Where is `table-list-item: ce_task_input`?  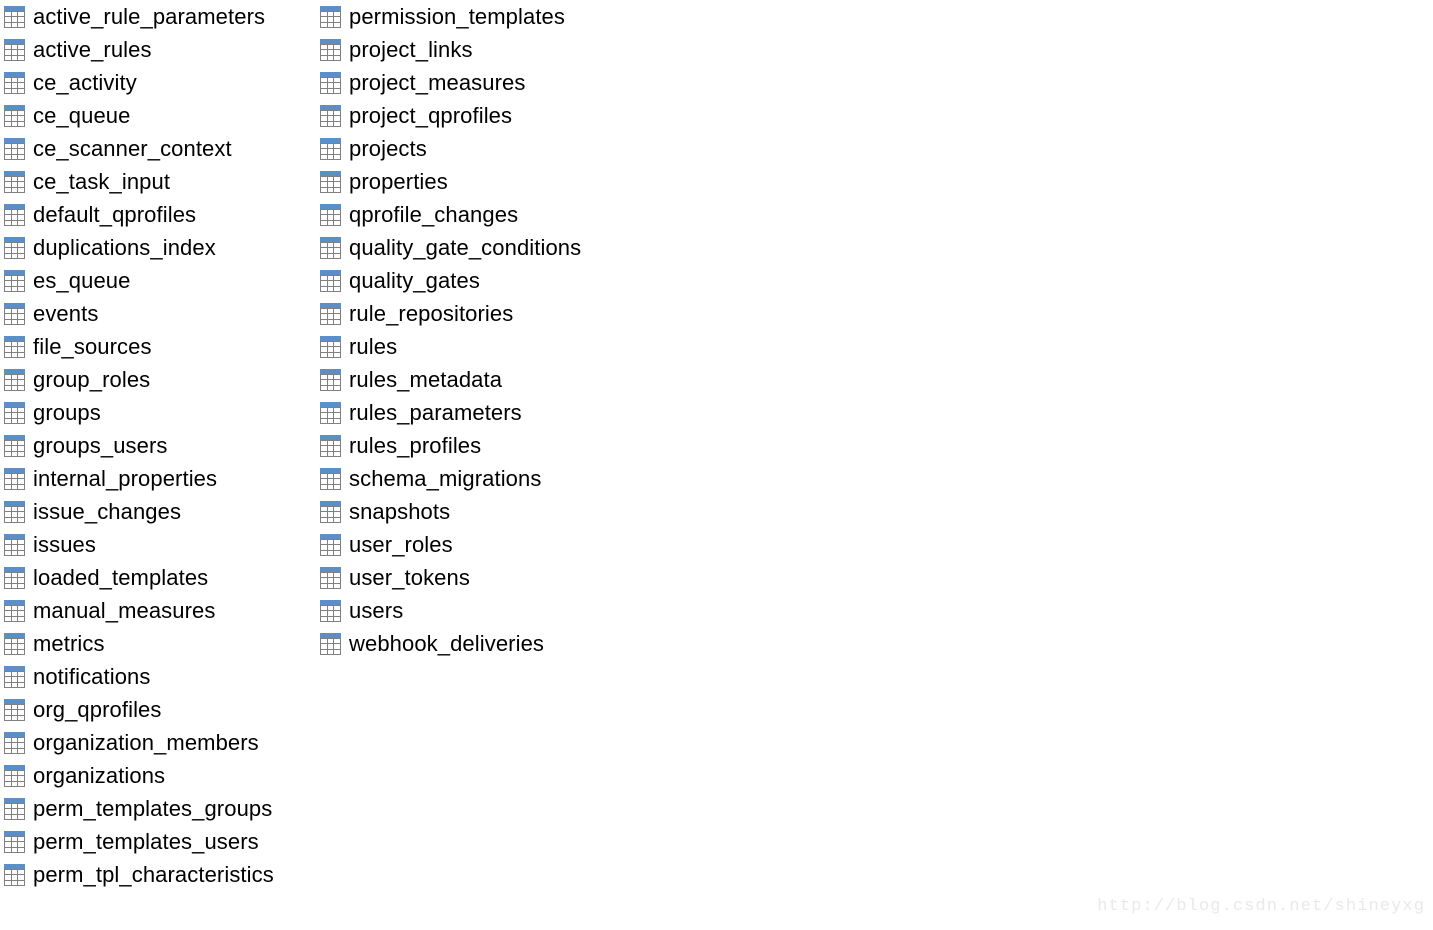 table-list-item: ce_task_input is located at coordinates (139, 181).